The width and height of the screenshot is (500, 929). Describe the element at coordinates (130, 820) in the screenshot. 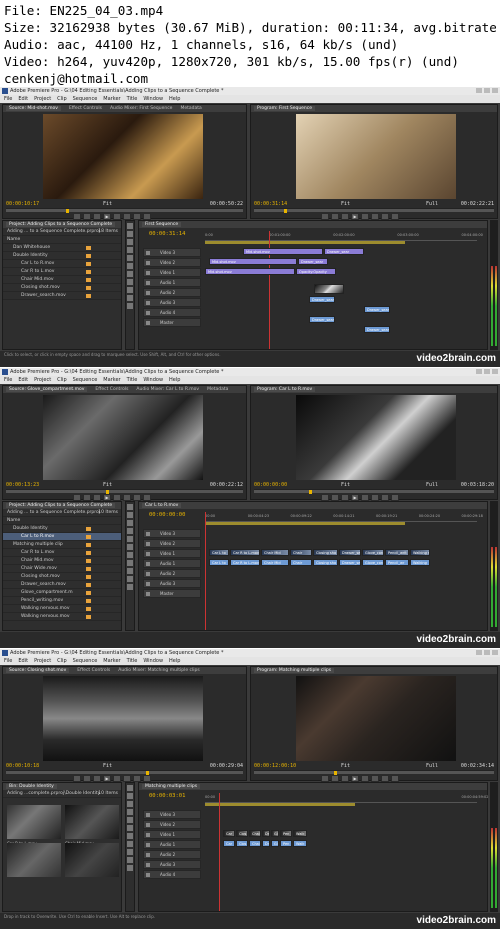

I see `rate-stretch-tool-icon` at that location.